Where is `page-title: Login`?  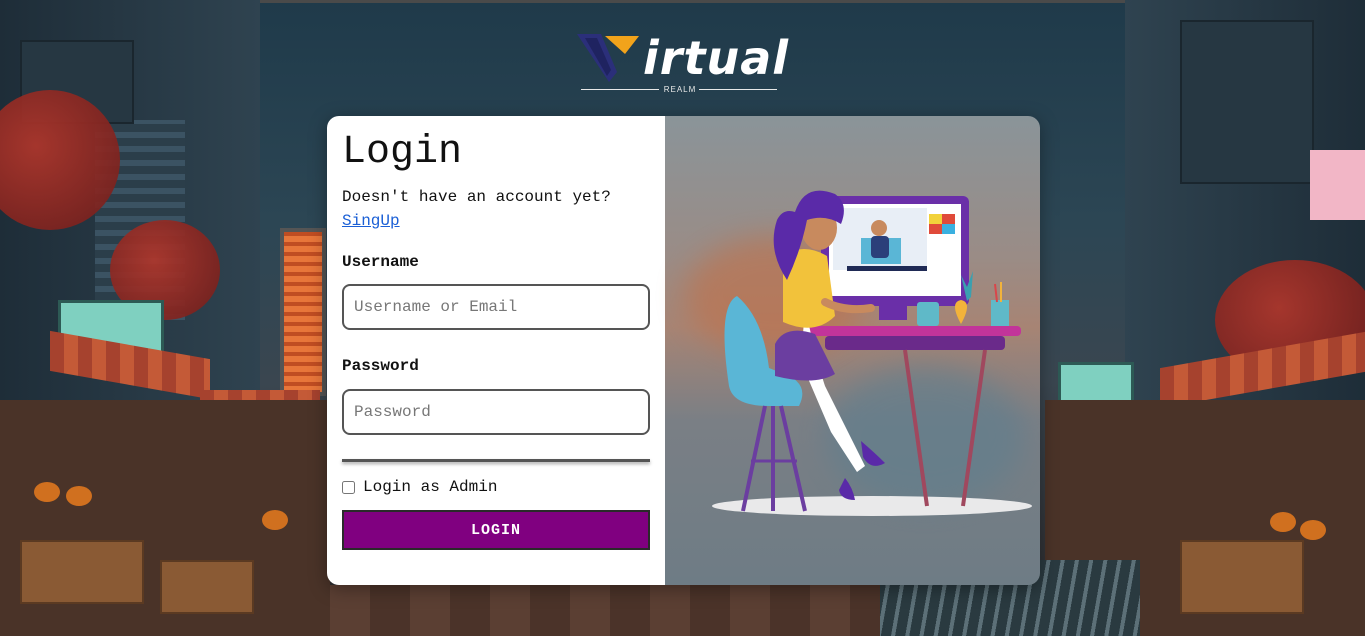
page-title: Login is located at coordinates (402, 152).